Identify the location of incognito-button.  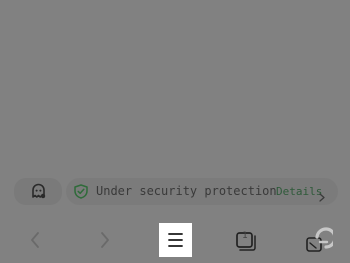
(38, 191).